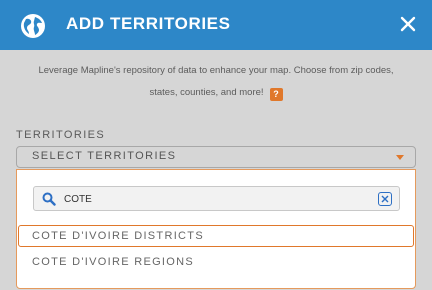 The width and height of the screenshot is (432, 290). Describe the element at coordinates (104, 156) in the screenshot. I see `select-territories-placeholder: SELECT TERRITORIES` at that location.